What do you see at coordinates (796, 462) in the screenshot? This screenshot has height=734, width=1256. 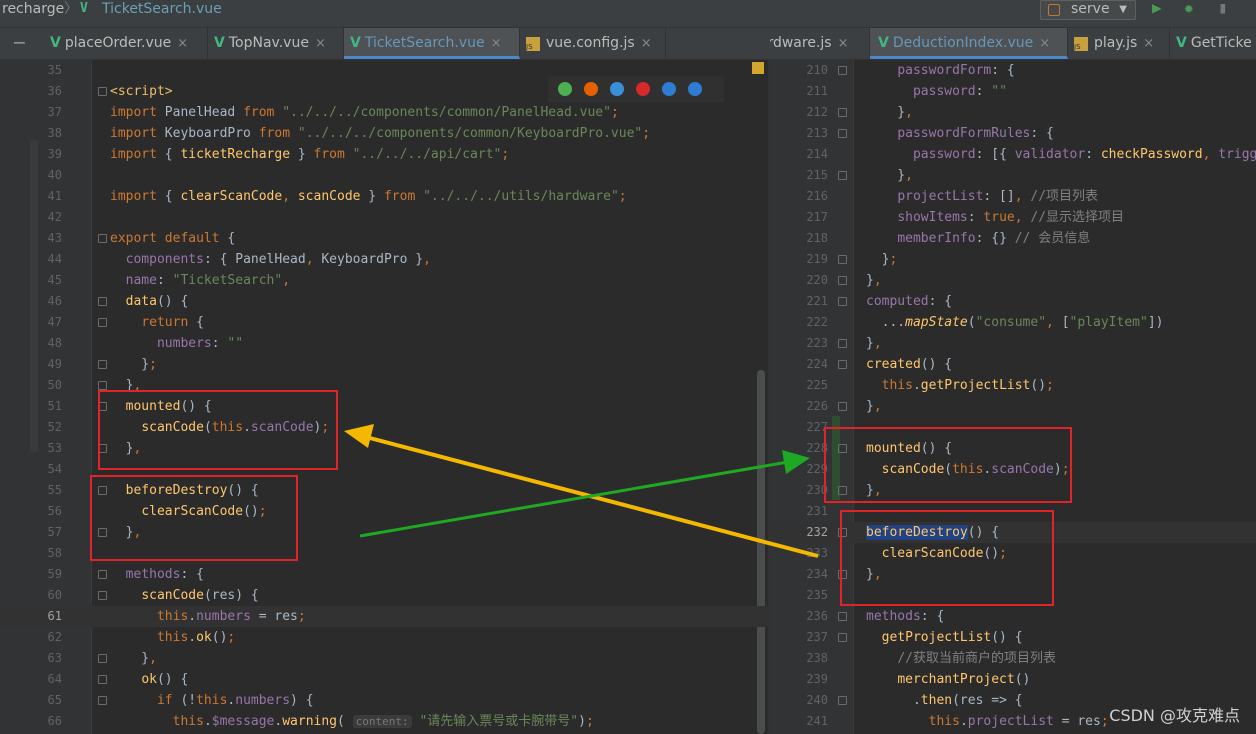 I see `green-arrow-head` at bounding box center [796, 462].